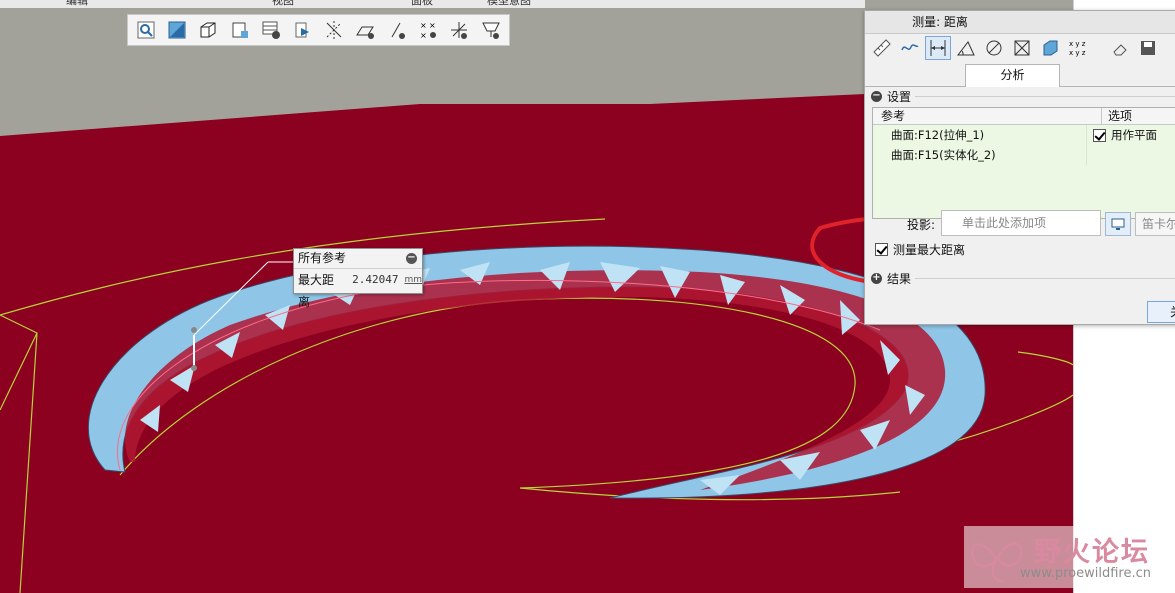 Image resolution: width=1175 pixels, height=593 pixels. I want to click on area-tool, so click(1022, 48).